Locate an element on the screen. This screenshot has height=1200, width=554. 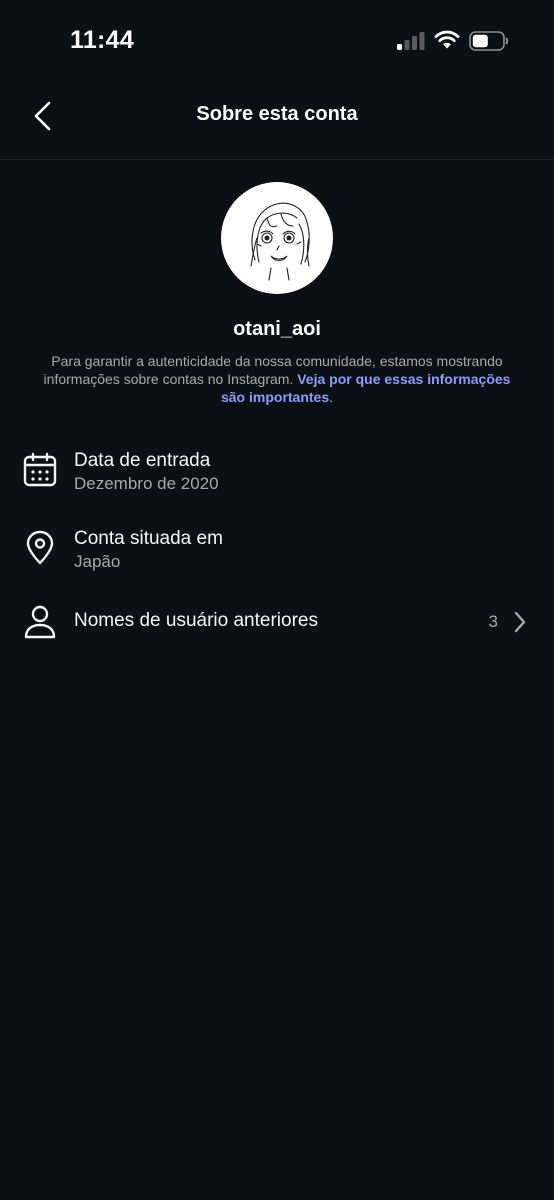
former-usernames-count: 3 is located at coordinates (493, 621).